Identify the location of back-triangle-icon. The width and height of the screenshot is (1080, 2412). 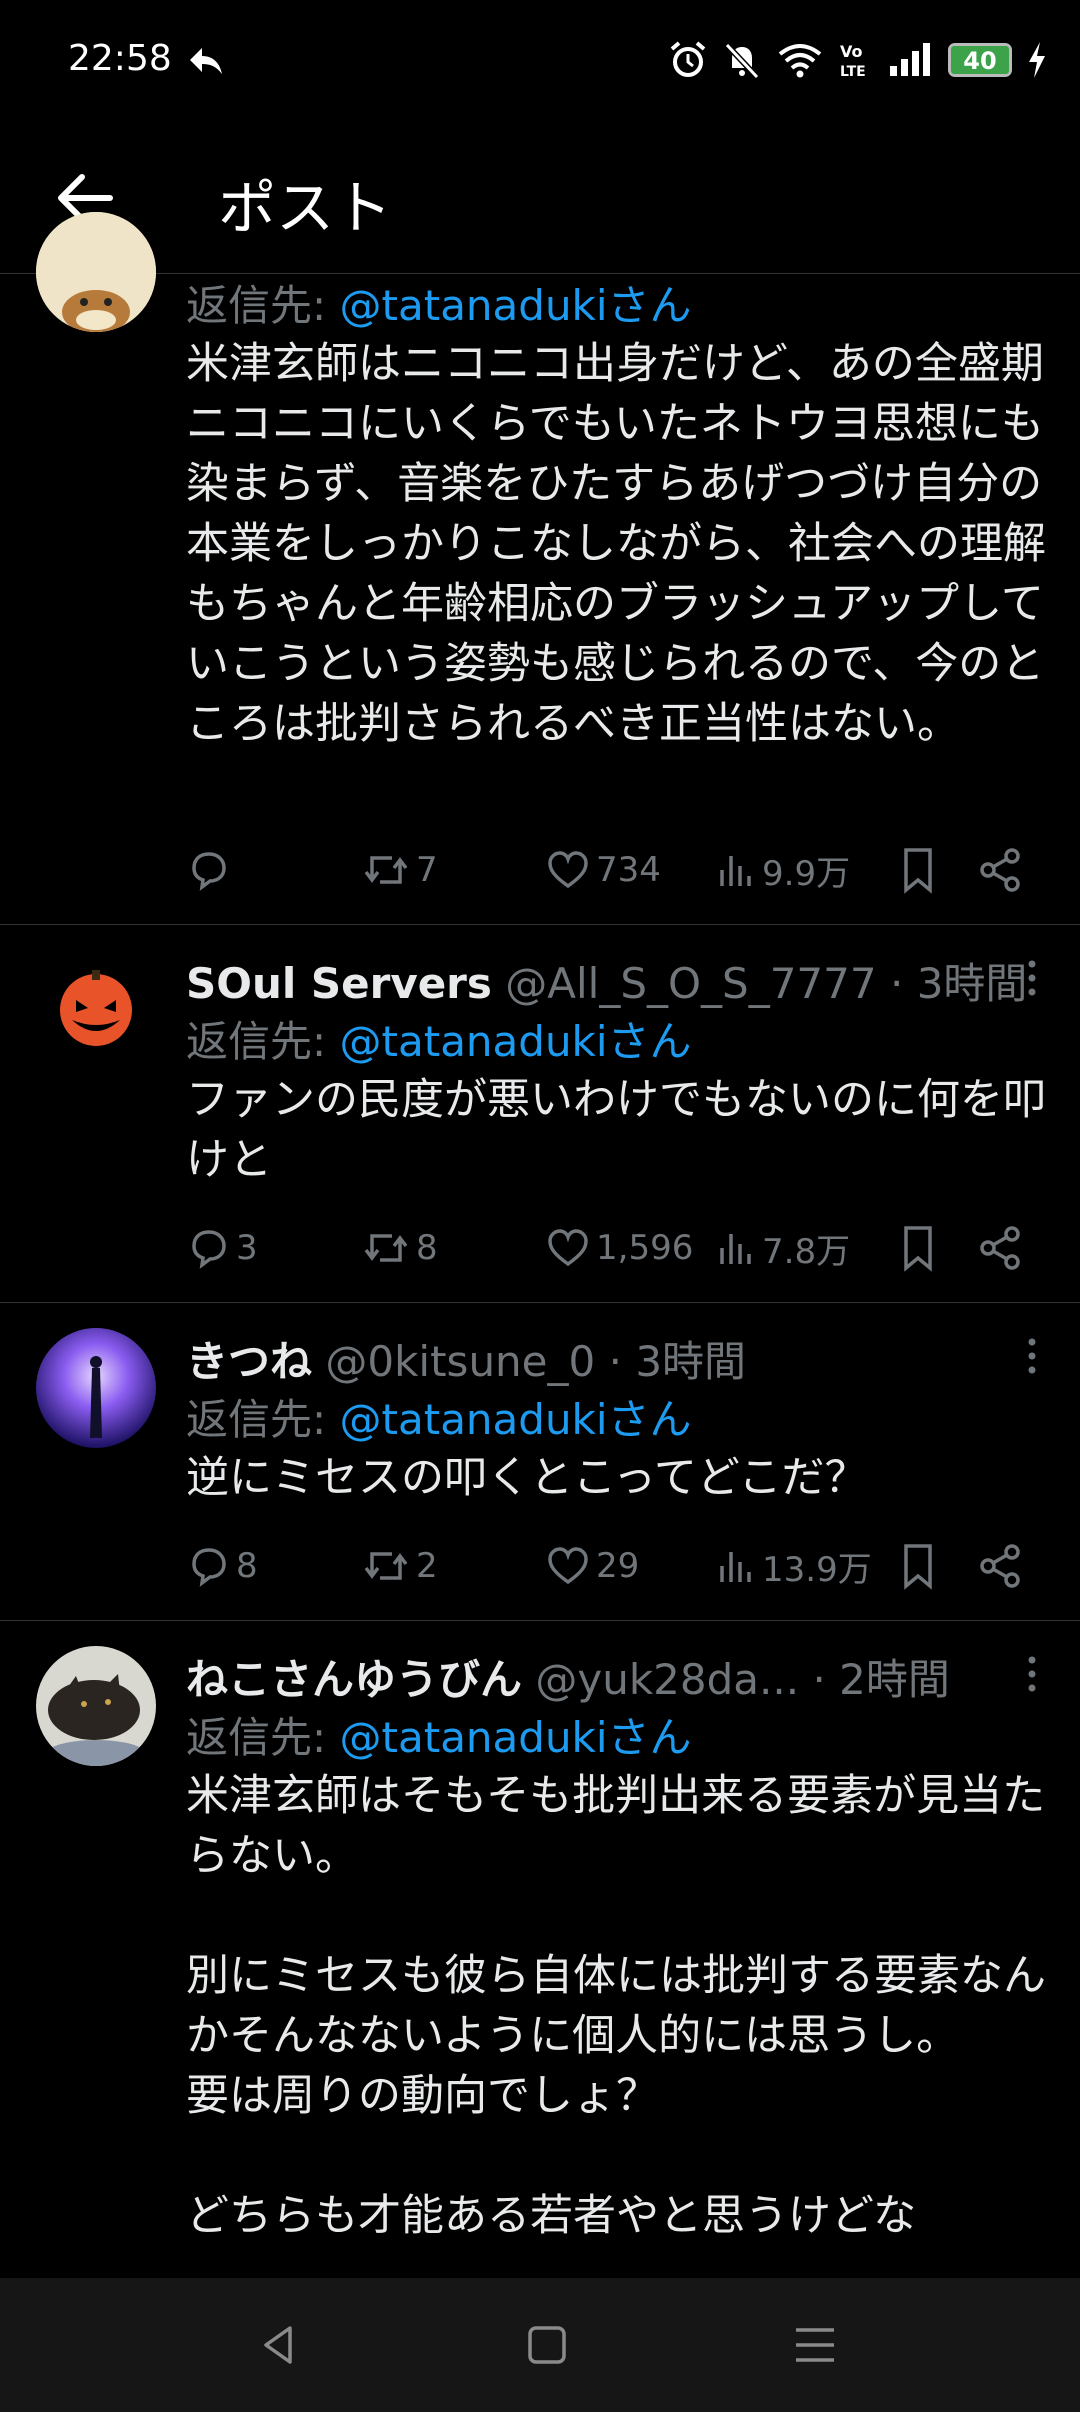
(279, 2345).